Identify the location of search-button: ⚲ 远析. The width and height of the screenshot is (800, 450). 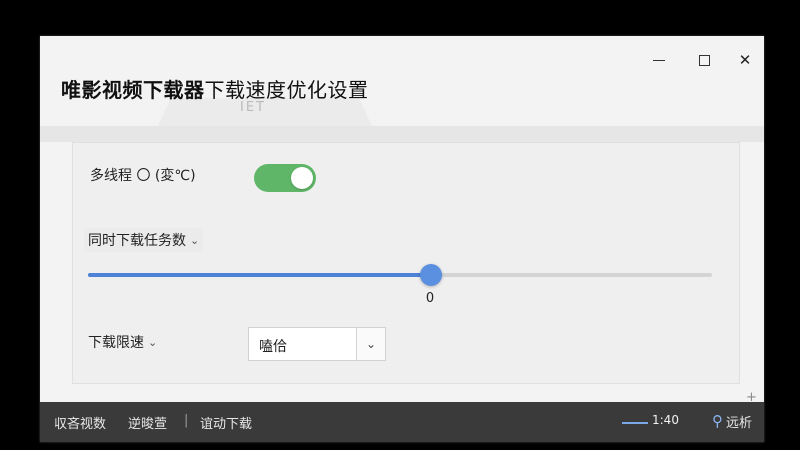
(732, 422).